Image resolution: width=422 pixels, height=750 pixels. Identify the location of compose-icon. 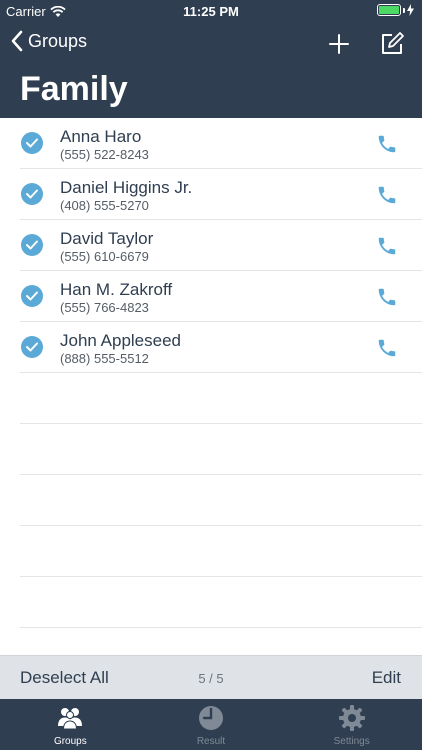
(393, 43).